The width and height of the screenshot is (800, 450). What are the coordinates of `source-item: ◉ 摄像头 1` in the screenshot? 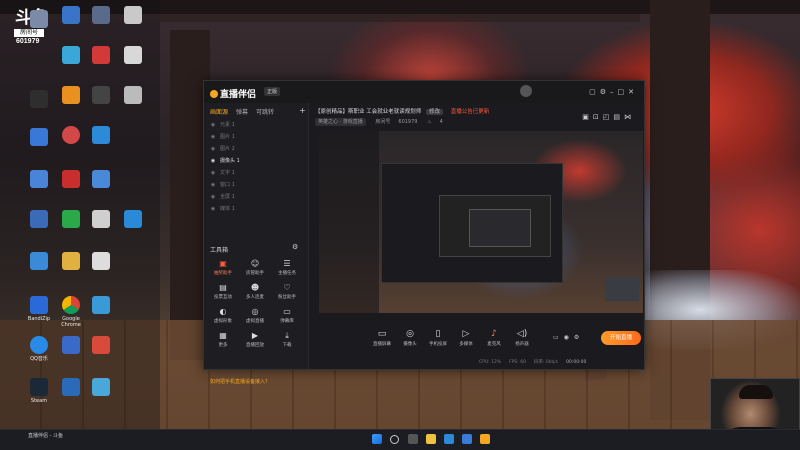 It's located at (256, 162).